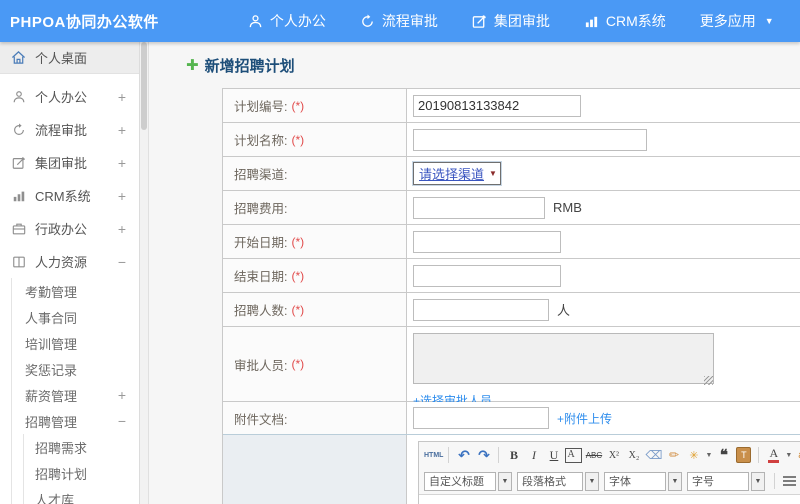 The height and width of the screenshot is (504, 800). Describe the element at coordinates (69, 195) in the screenshot. I see `sidebar-item-crm: CRM系统 +` at that location.